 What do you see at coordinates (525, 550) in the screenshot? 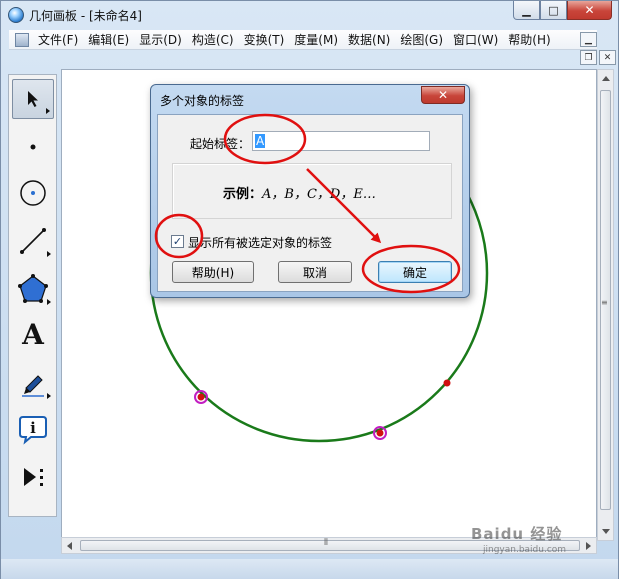
I see `watermark-url: jingyan.baidu.com` at bounding box center [525, 550].